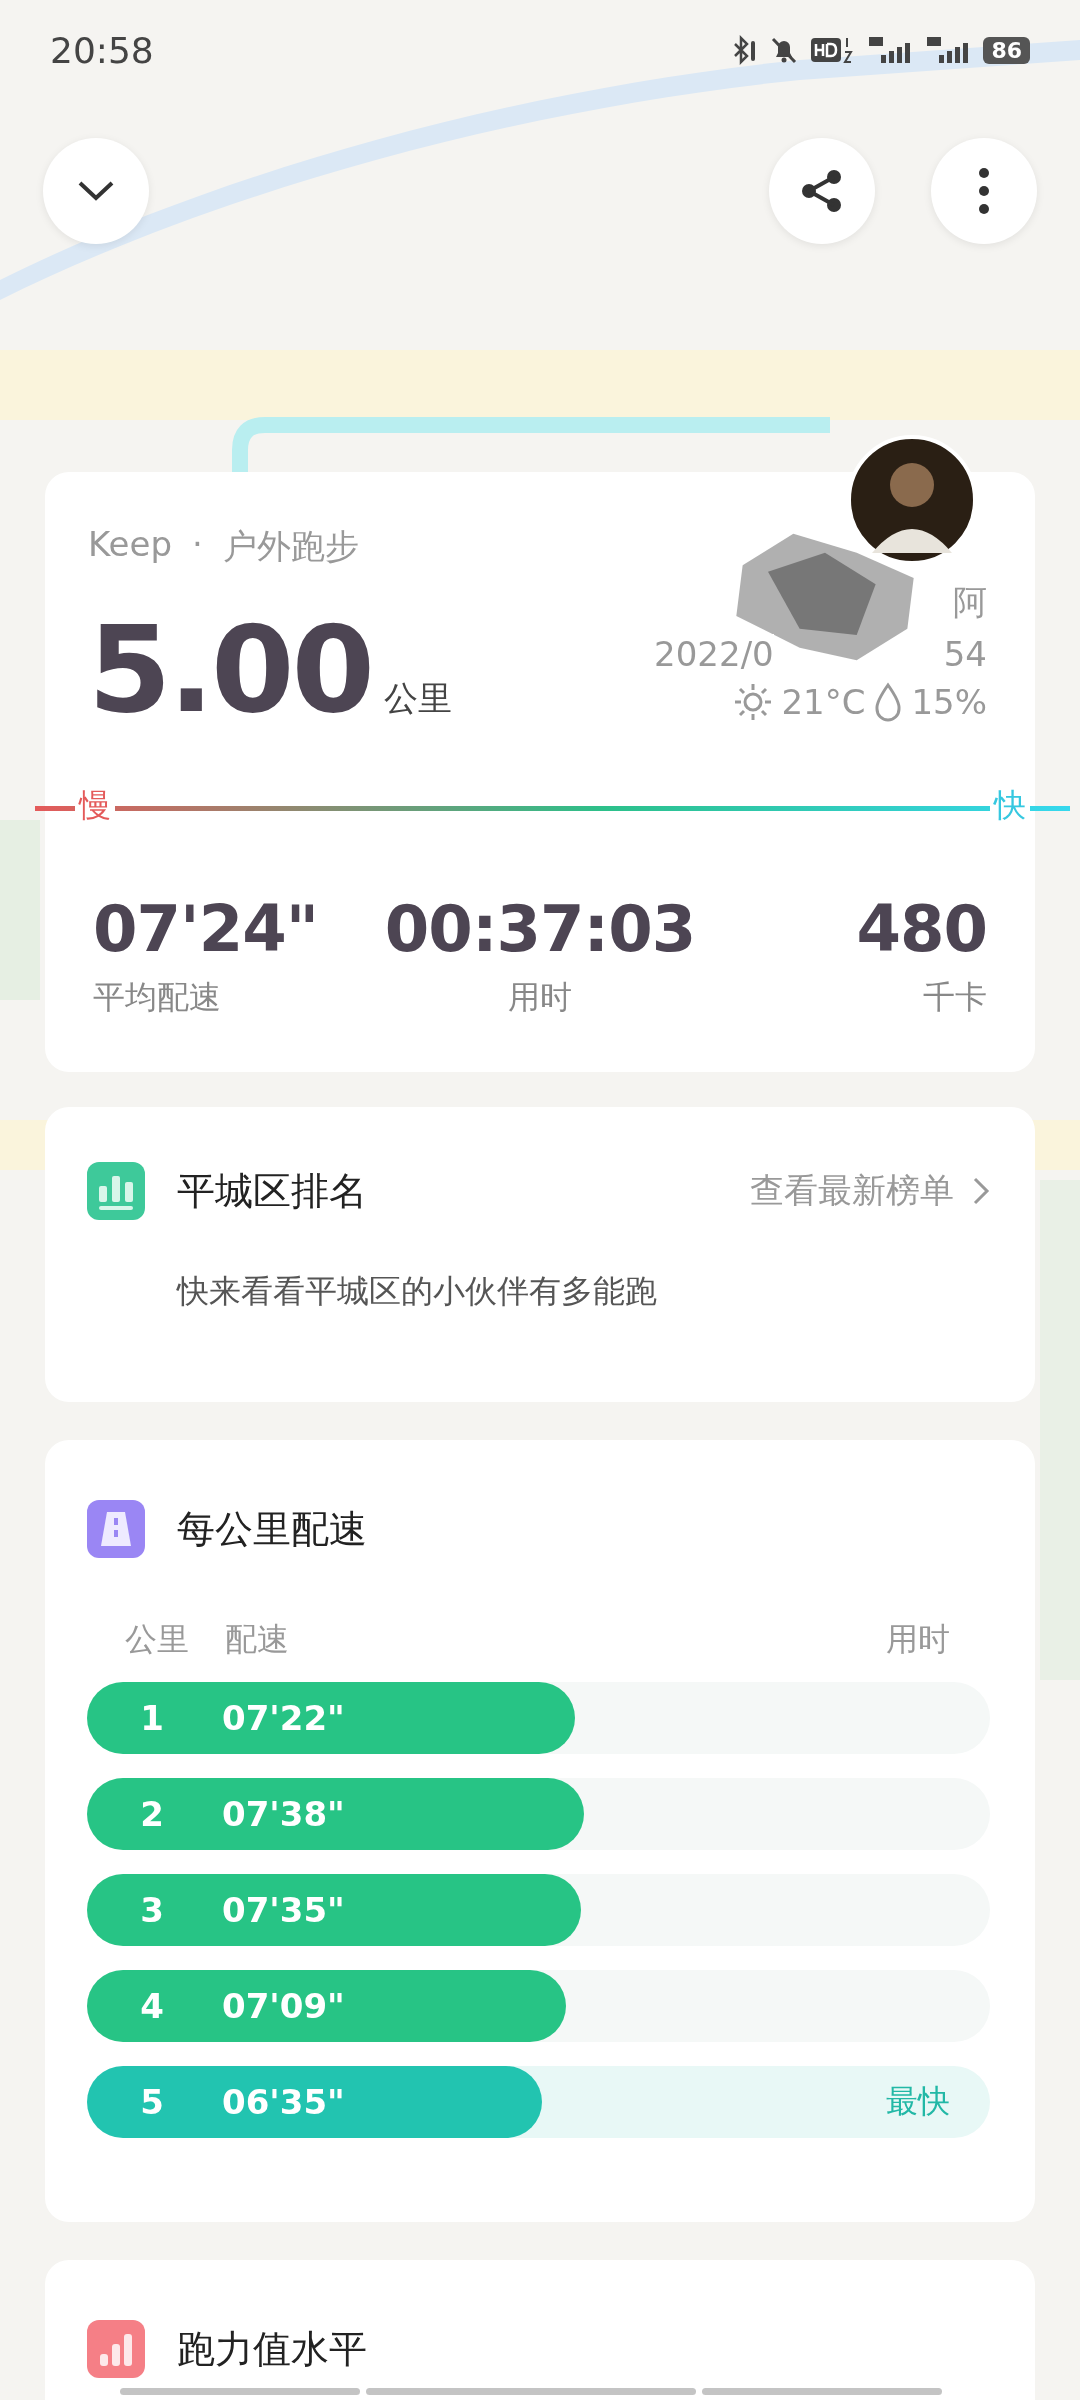  What do you see at coordinates (852, 1191) in the screenshot?
I see `leaderboard-link: 查看最新榜单` at bounding box center [852, 1191].